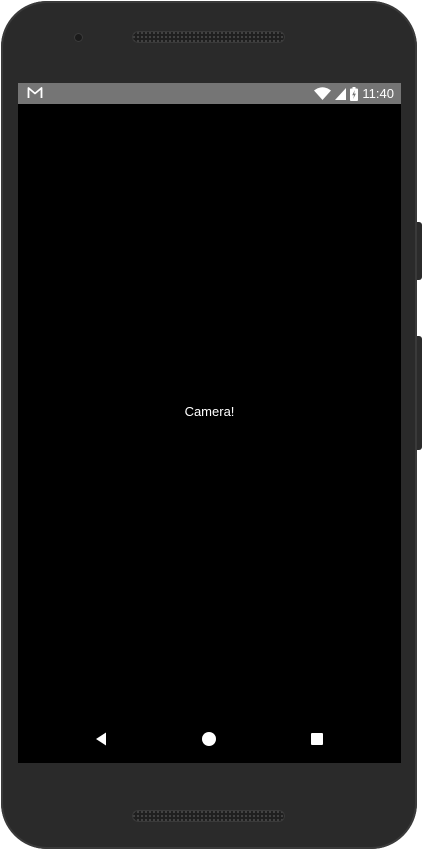 This screenshot has height=851, width=425. What do you see at coordinates (35, 92) in the screenshot?
I see `gmail-icon` at bounding box center [35, 92].